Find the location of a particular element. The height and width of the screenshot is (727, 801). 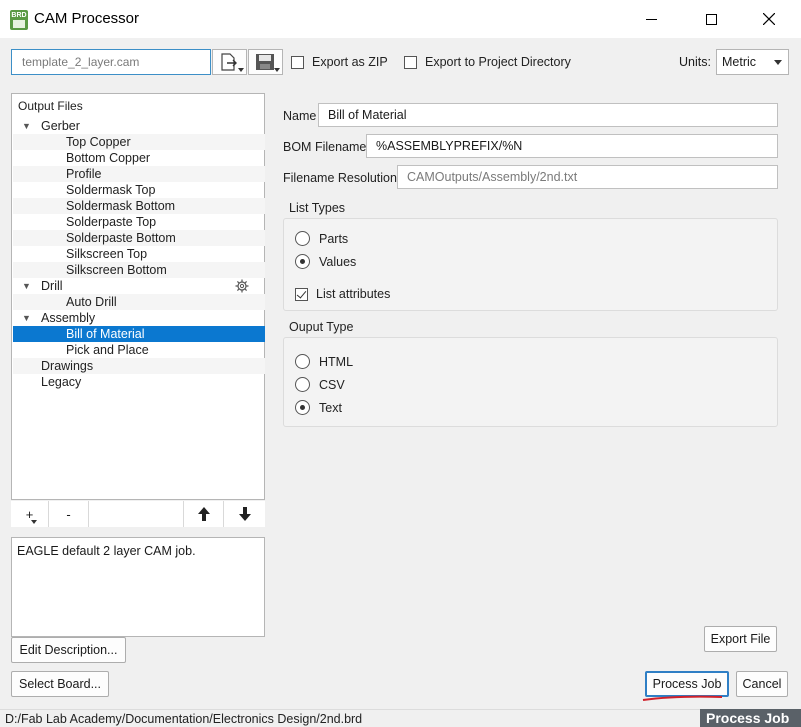

cancel-button: Cancel is located at coordinates (762, 684).